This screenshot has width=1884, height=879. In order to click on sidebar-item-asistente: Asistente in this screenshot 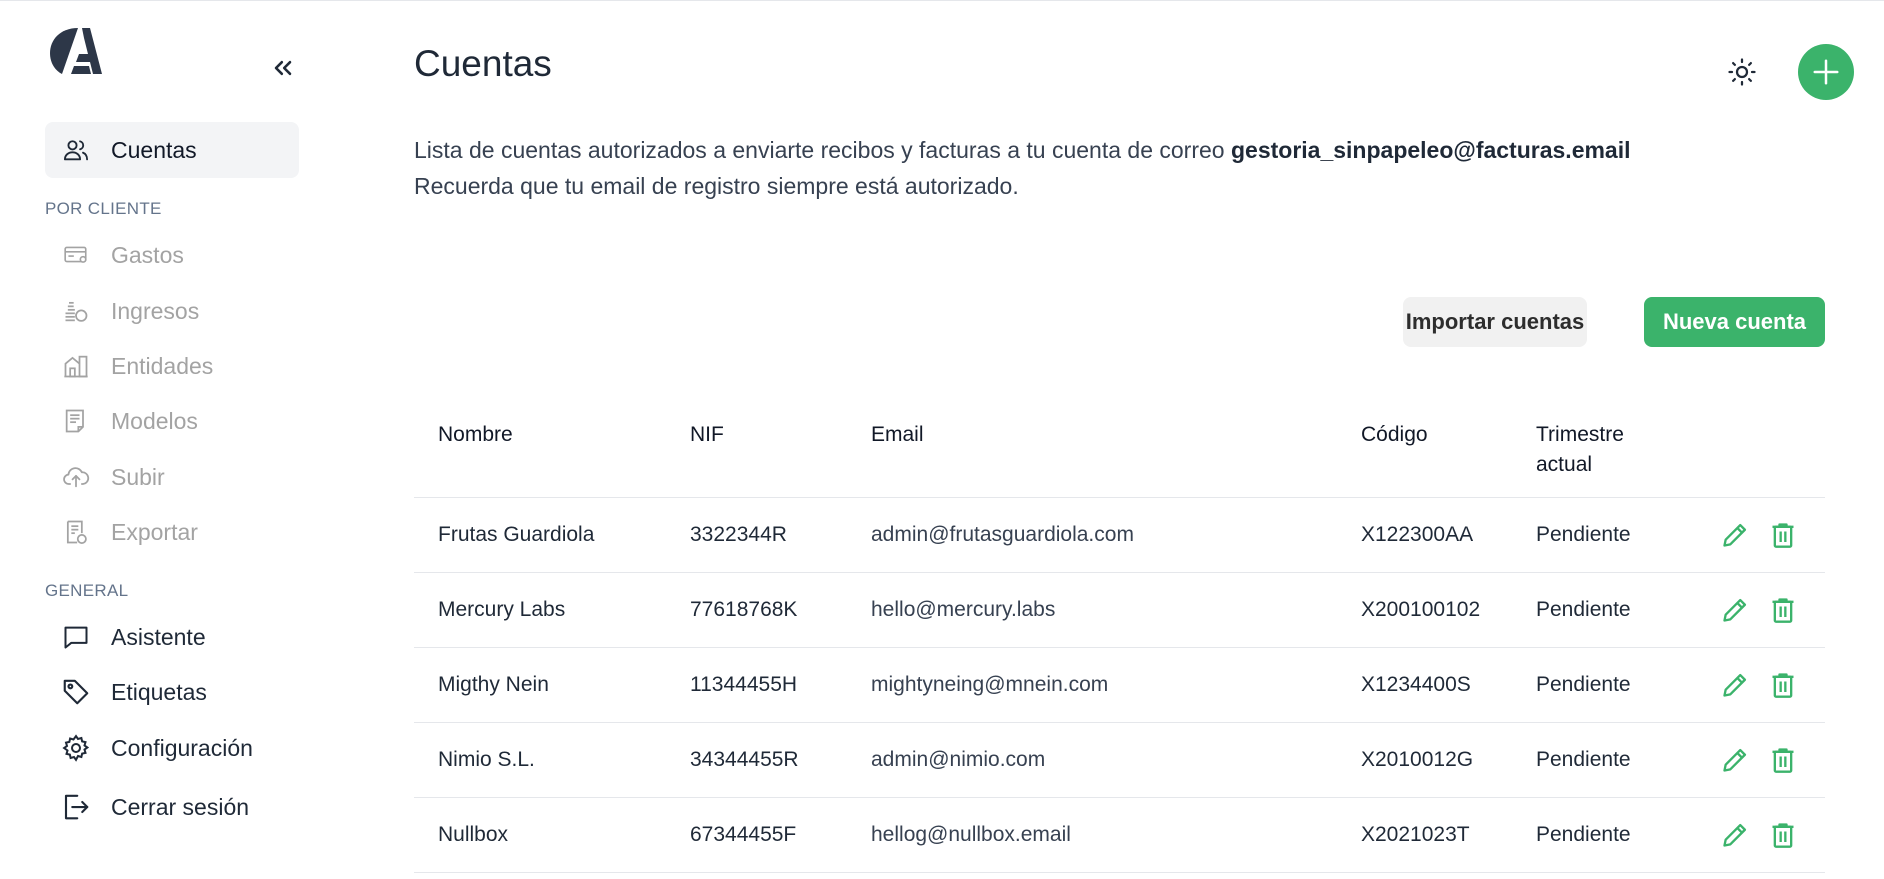, I will do `click(172, 637)`.